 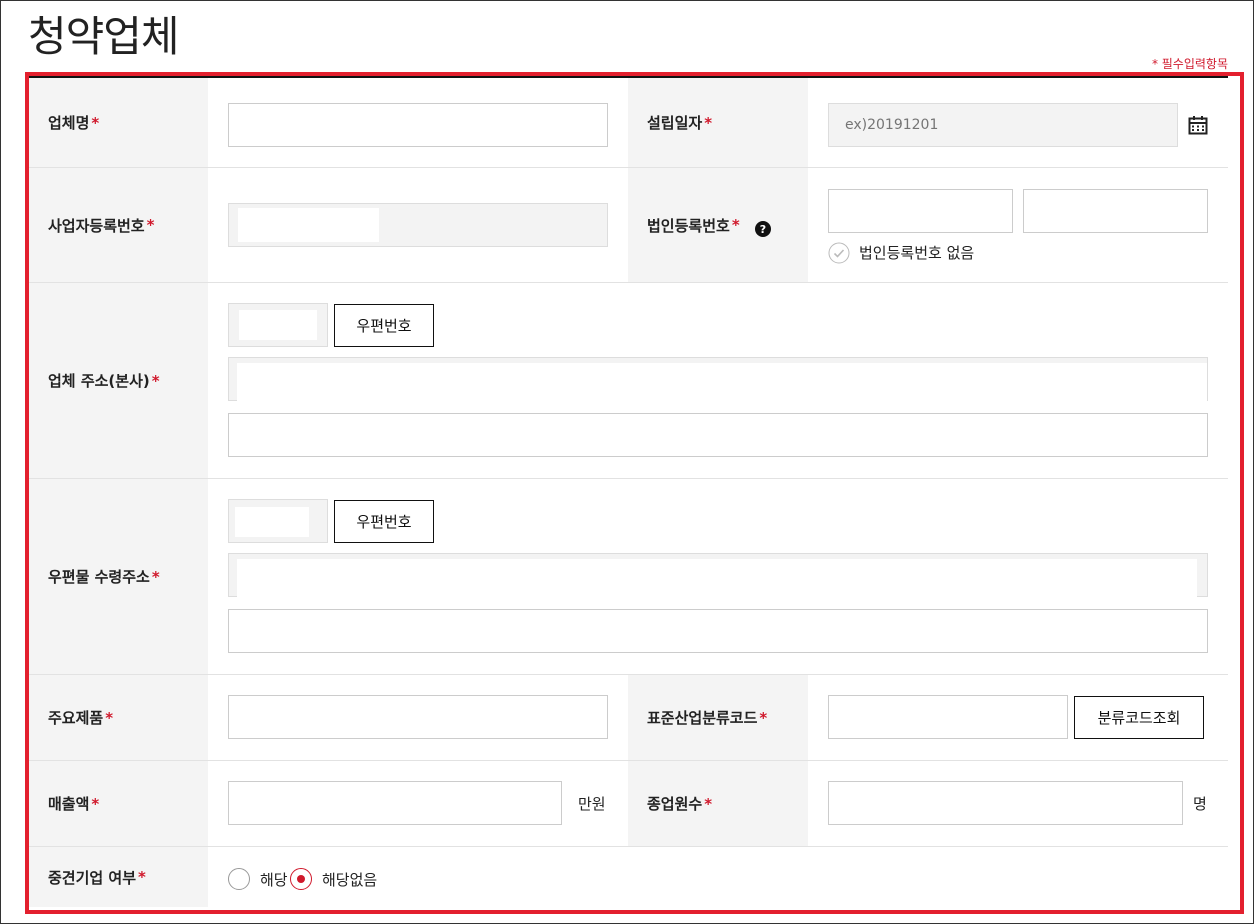 I want to click on industry-code-lookup-button: 분류코드조회, so click(x=1139, y=717).